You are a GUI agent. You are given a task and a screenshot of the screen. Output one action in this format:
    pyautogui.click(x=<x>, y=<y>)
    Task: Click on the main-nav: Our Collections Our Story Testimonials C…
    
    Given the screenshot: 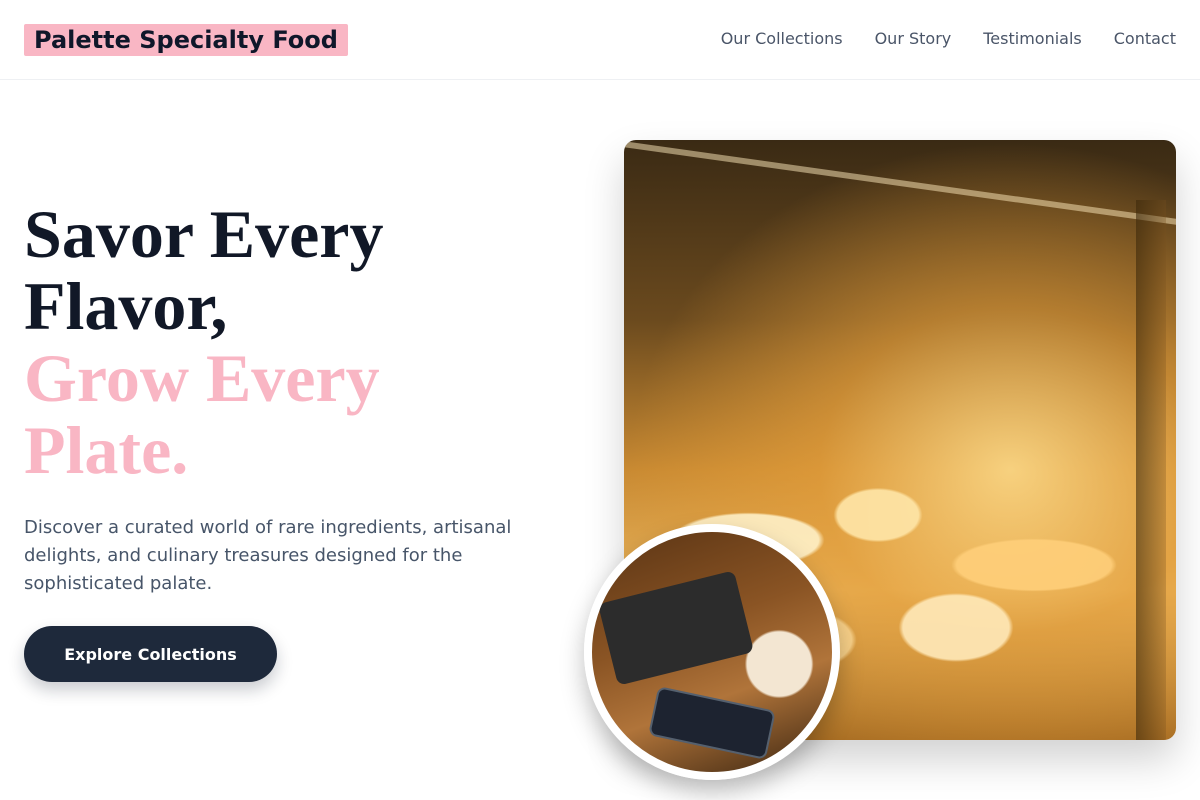 What is the action you would take?
    pyautogui.click(x=948, y=39)
    